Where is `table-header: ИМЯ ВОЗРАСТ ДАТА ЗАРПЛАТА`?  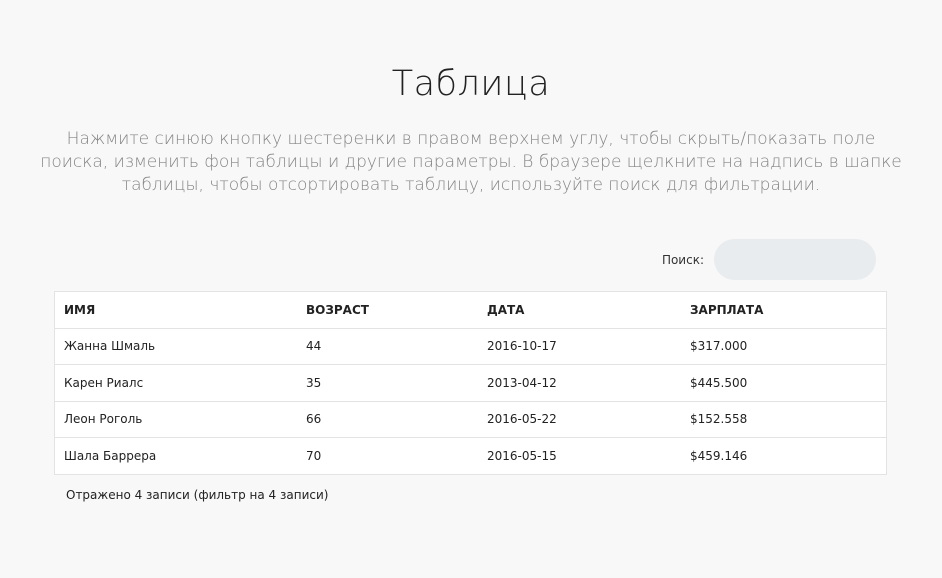 table-header: ИМЯ ВОЗРАСТ ДАТА ЗАРПЛАТА is located at coordinates (470, 310).